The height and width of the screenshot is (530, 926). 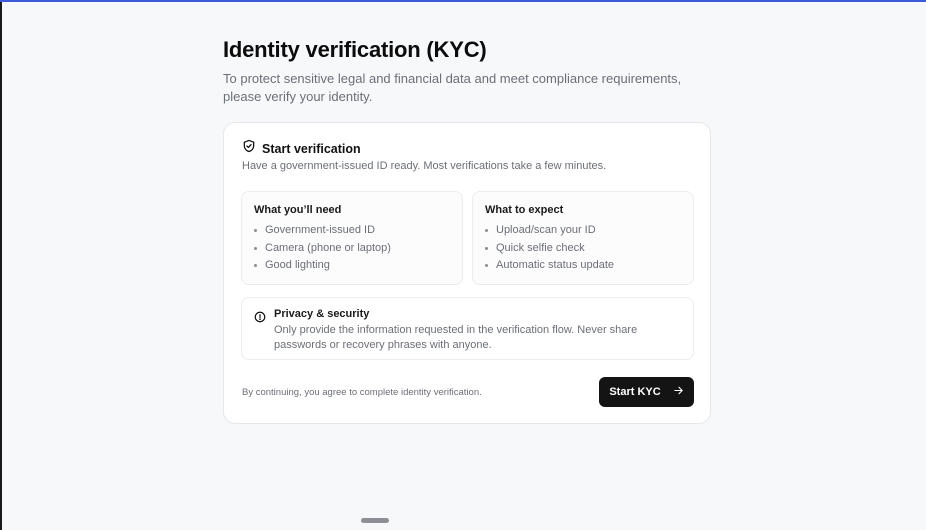 What do you see at coordinates (249, 148) in the screenshot?
I see `shield-check-icon` at bounding box center [249, 148].